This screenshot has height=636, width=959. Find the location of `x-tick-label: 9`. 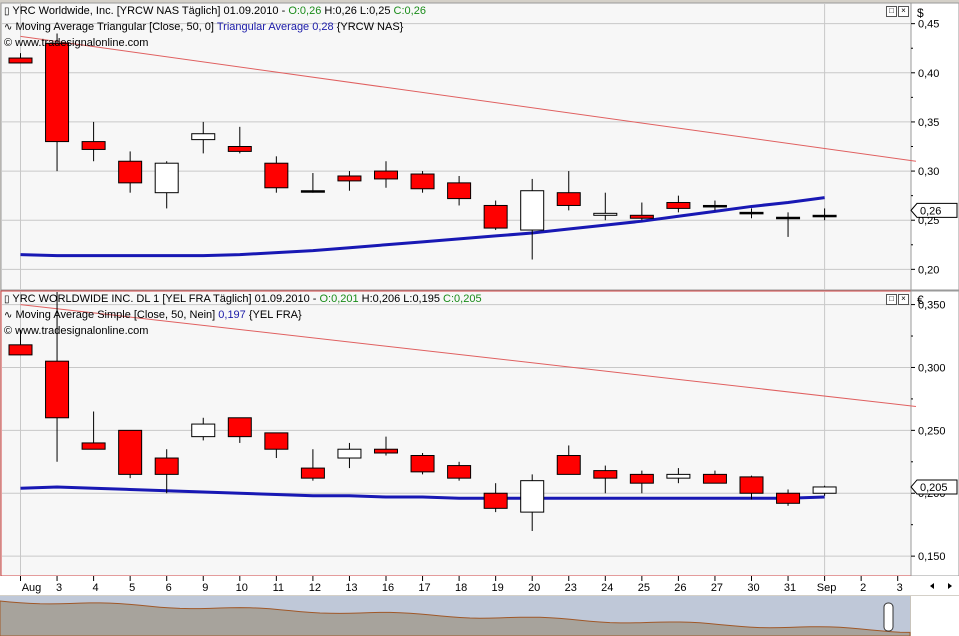

x-tick-label: 9 is located at coordinates (205, 588).